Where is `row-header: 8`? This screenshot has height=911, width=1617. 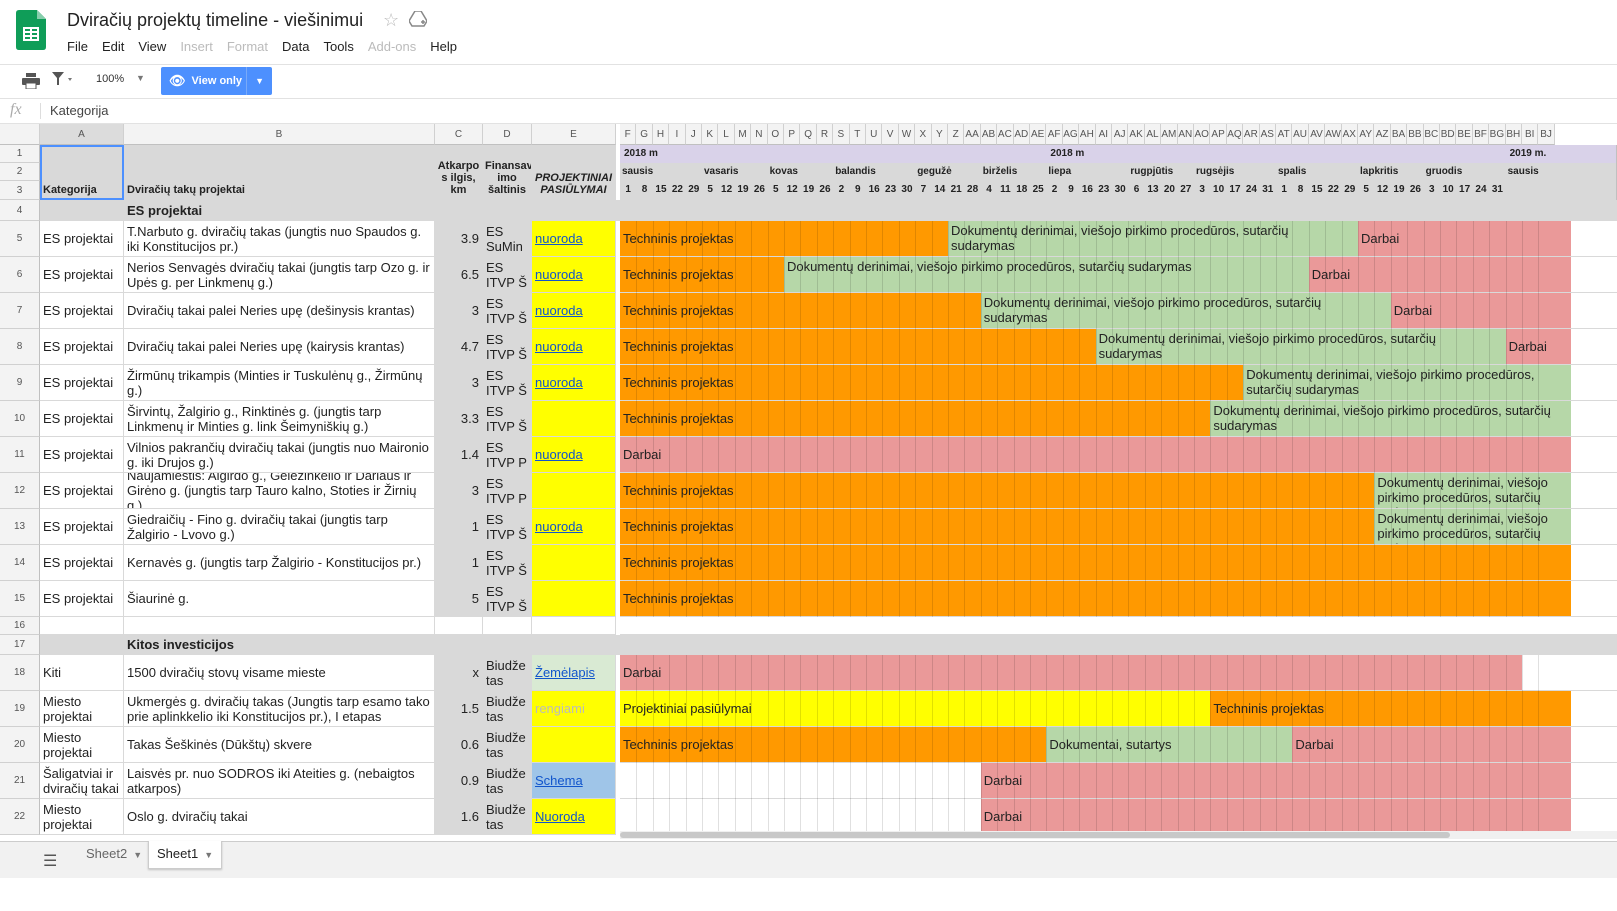 row-header: 8 is located at coordinates (20, 347).